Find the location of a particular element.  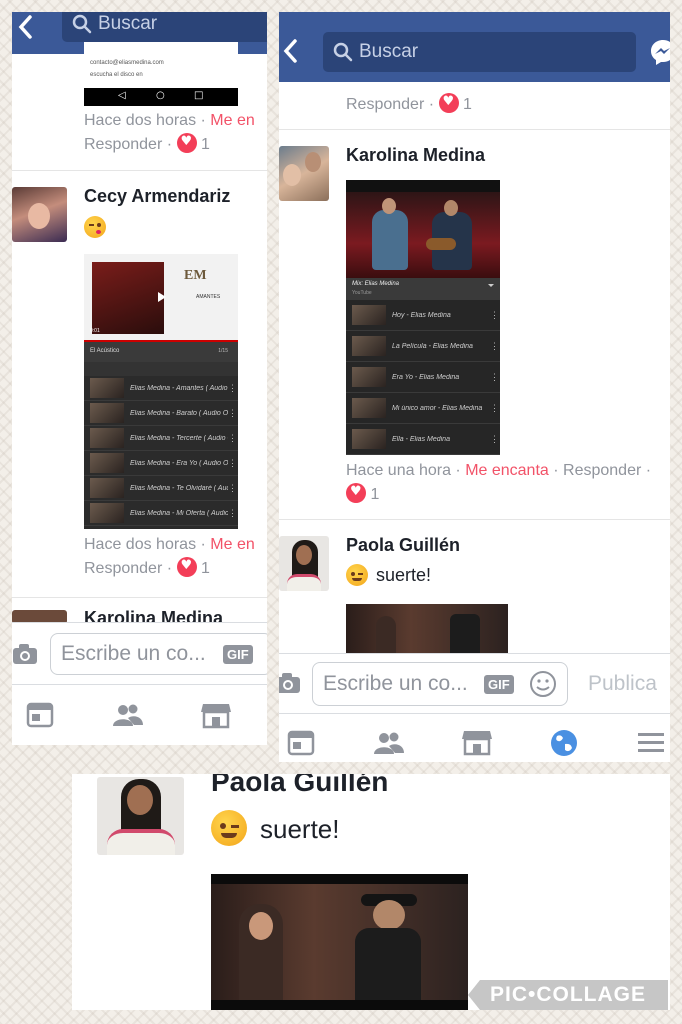

track-title: La Película - Elias Medina is located at coordinates (432, 346).